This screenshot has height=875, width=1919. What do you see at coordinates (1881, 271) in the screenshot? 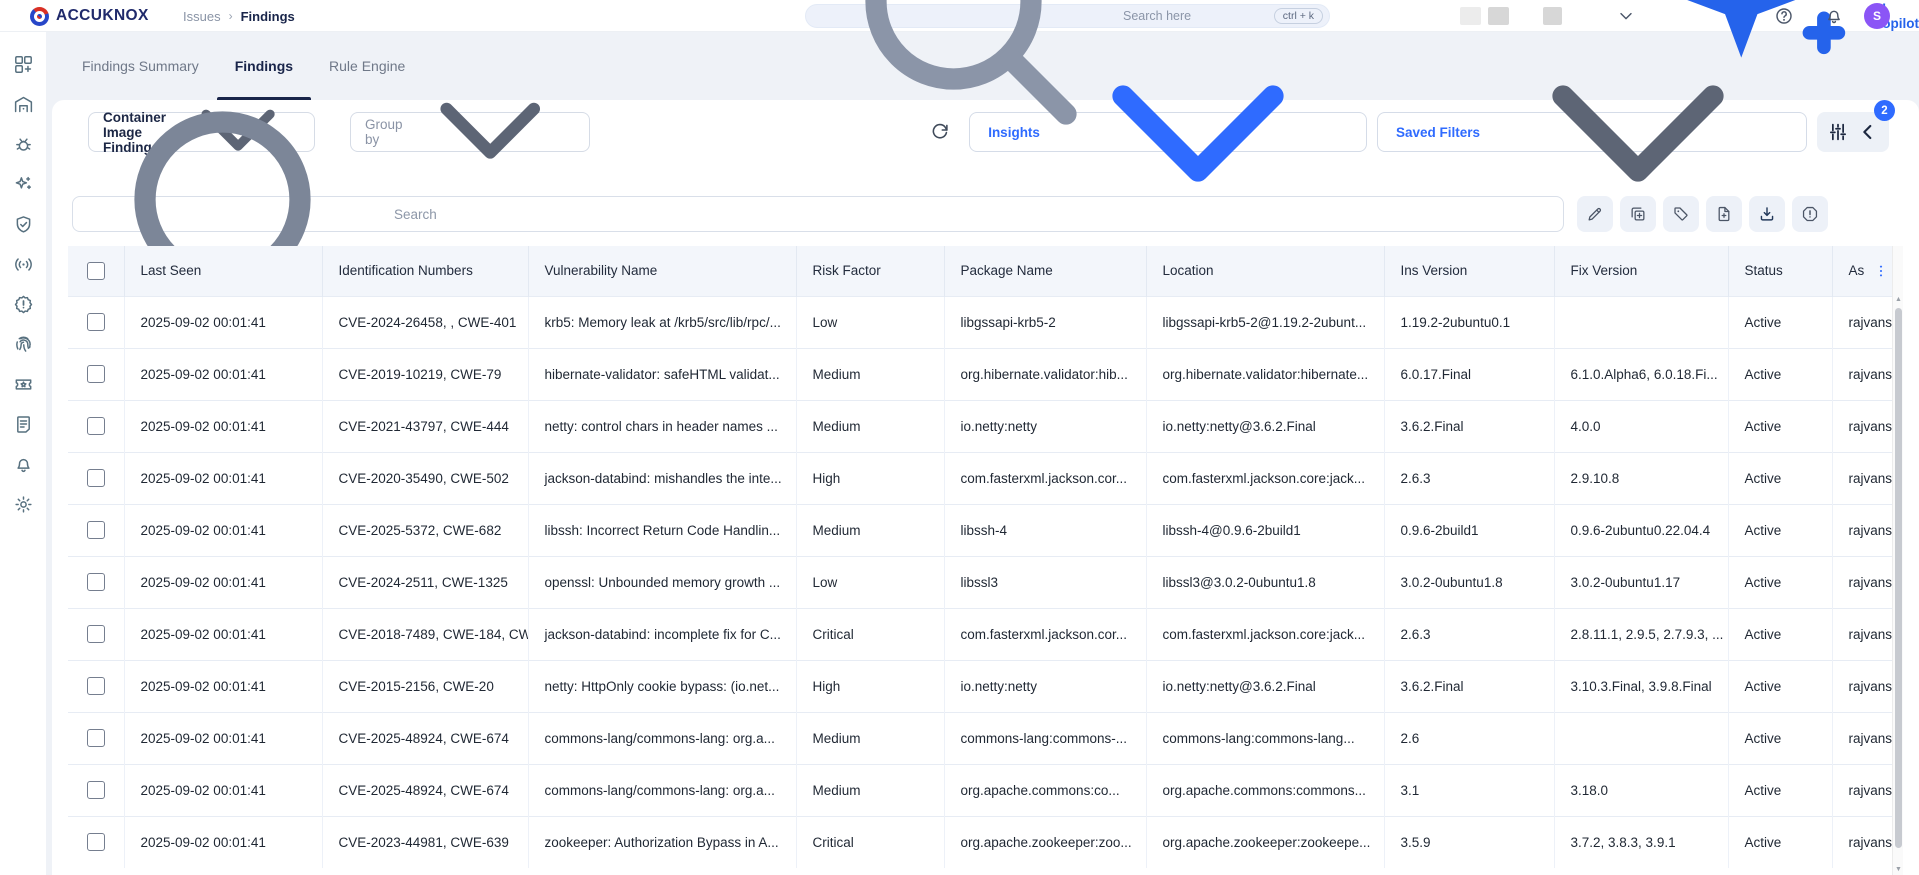
I see `column-menu-kebab-icon` at bounding box center [1881, 271].